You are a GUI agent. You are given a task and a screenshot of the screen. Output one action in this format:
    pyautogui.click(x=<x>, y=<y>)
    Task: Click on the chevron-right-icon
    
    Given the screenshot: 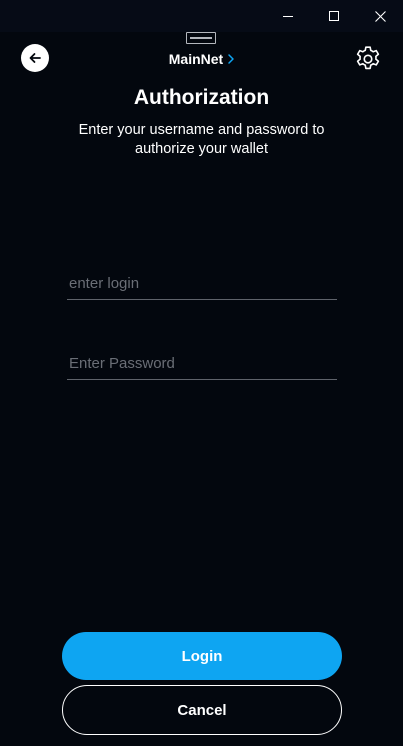 What is the action you would take?
    pyautogui.click(x=231, y=59)
    